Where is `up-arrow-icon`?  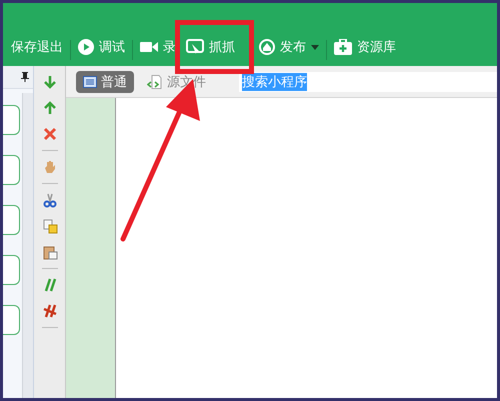
up-arrow-icon is located at coordinates (50, 108).